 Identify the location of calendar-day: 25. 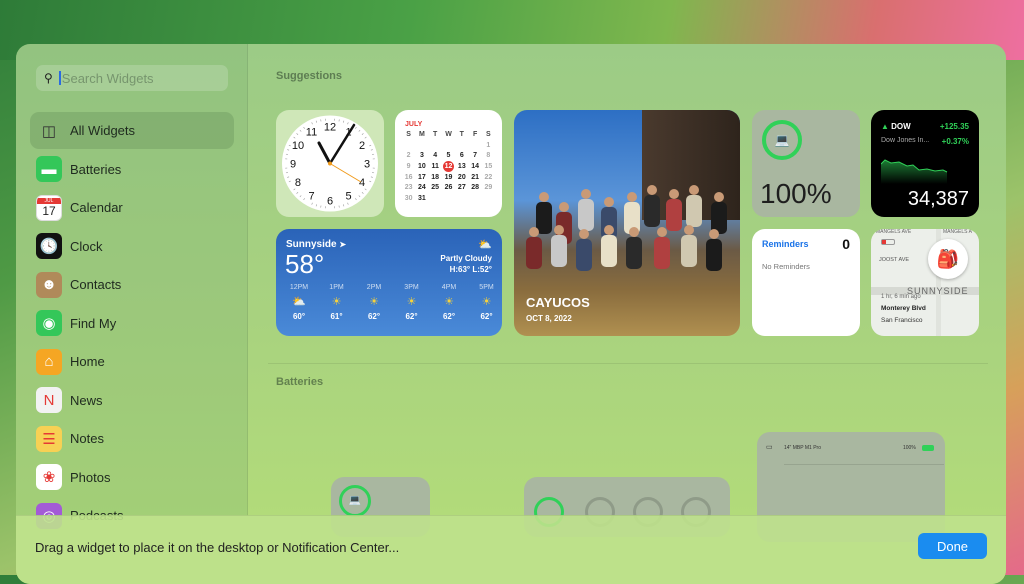
(435, 188).